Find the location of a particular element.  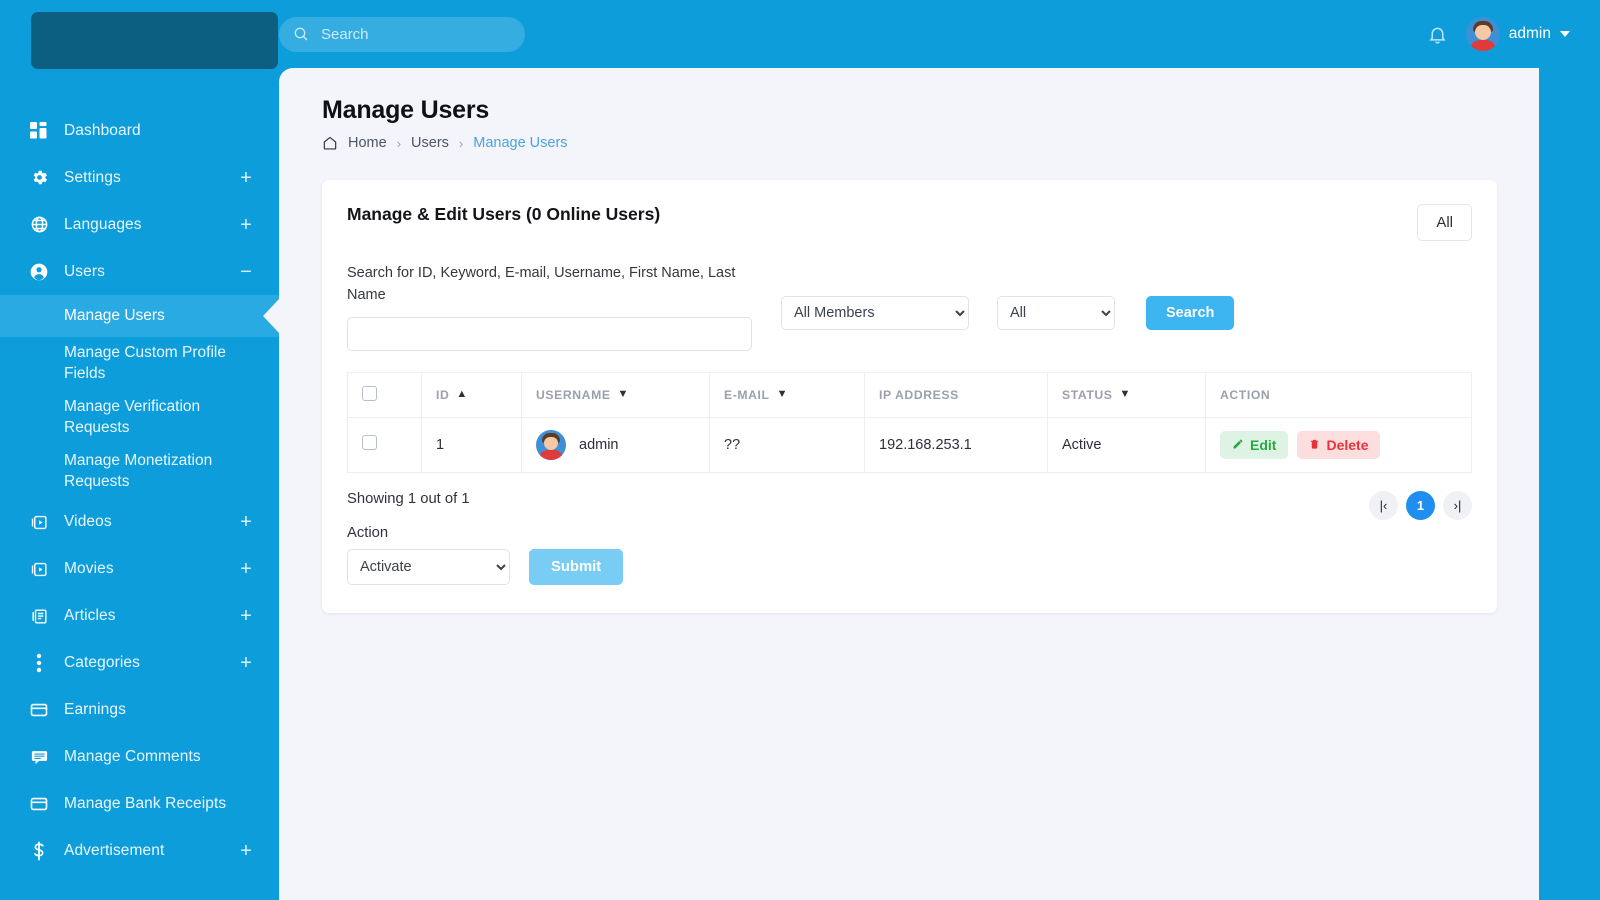

th-username: USERNAME ▼ is located at coordinates (615, 394).